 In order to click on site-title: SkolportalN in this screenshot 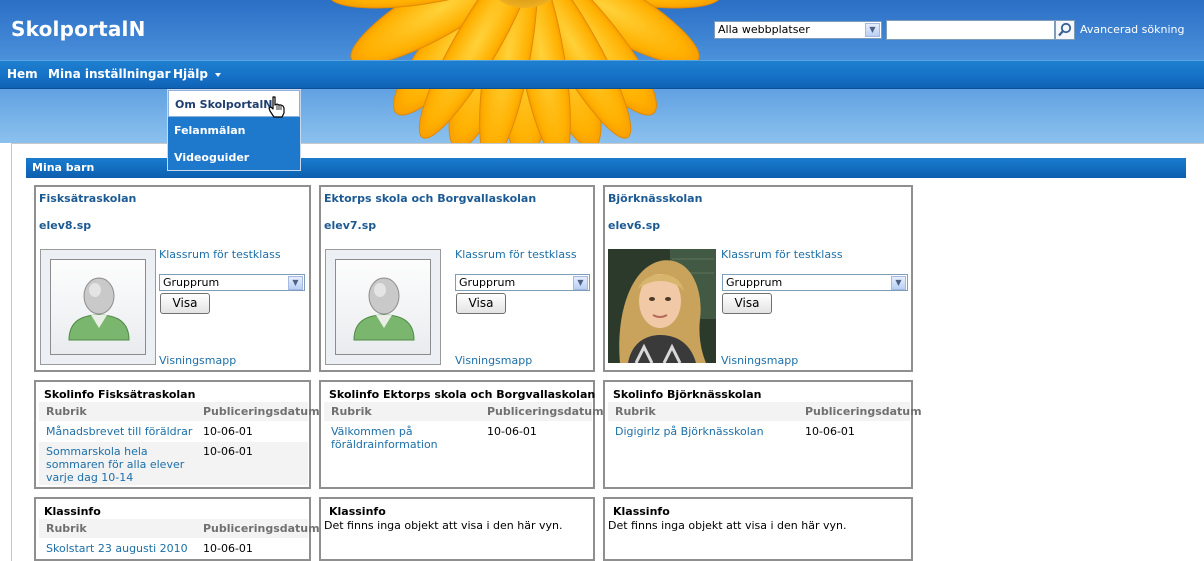, I will do `click(78, 29)`.